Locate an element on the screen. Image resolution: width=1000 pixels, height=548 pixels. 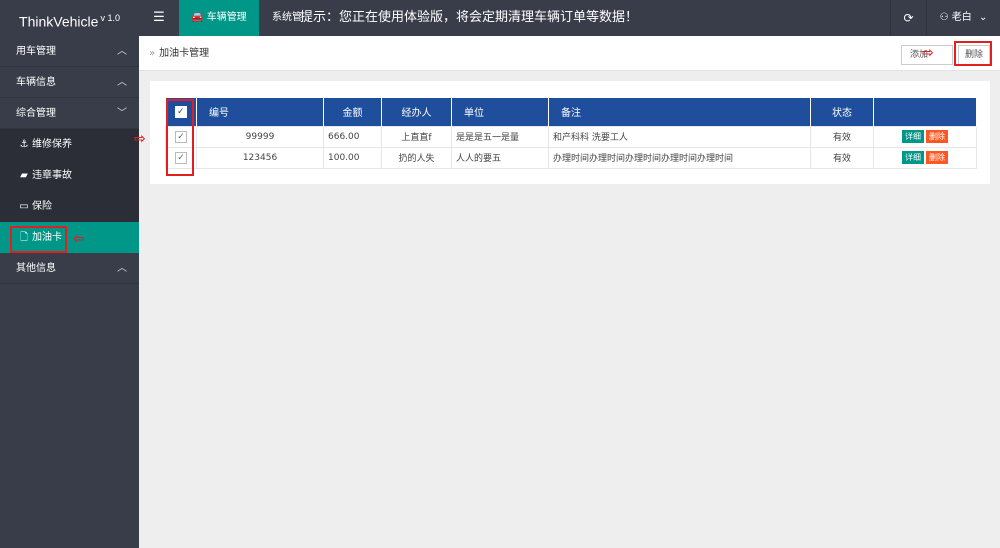
user-icon: ⚇ is located at coordinates (944, 17).